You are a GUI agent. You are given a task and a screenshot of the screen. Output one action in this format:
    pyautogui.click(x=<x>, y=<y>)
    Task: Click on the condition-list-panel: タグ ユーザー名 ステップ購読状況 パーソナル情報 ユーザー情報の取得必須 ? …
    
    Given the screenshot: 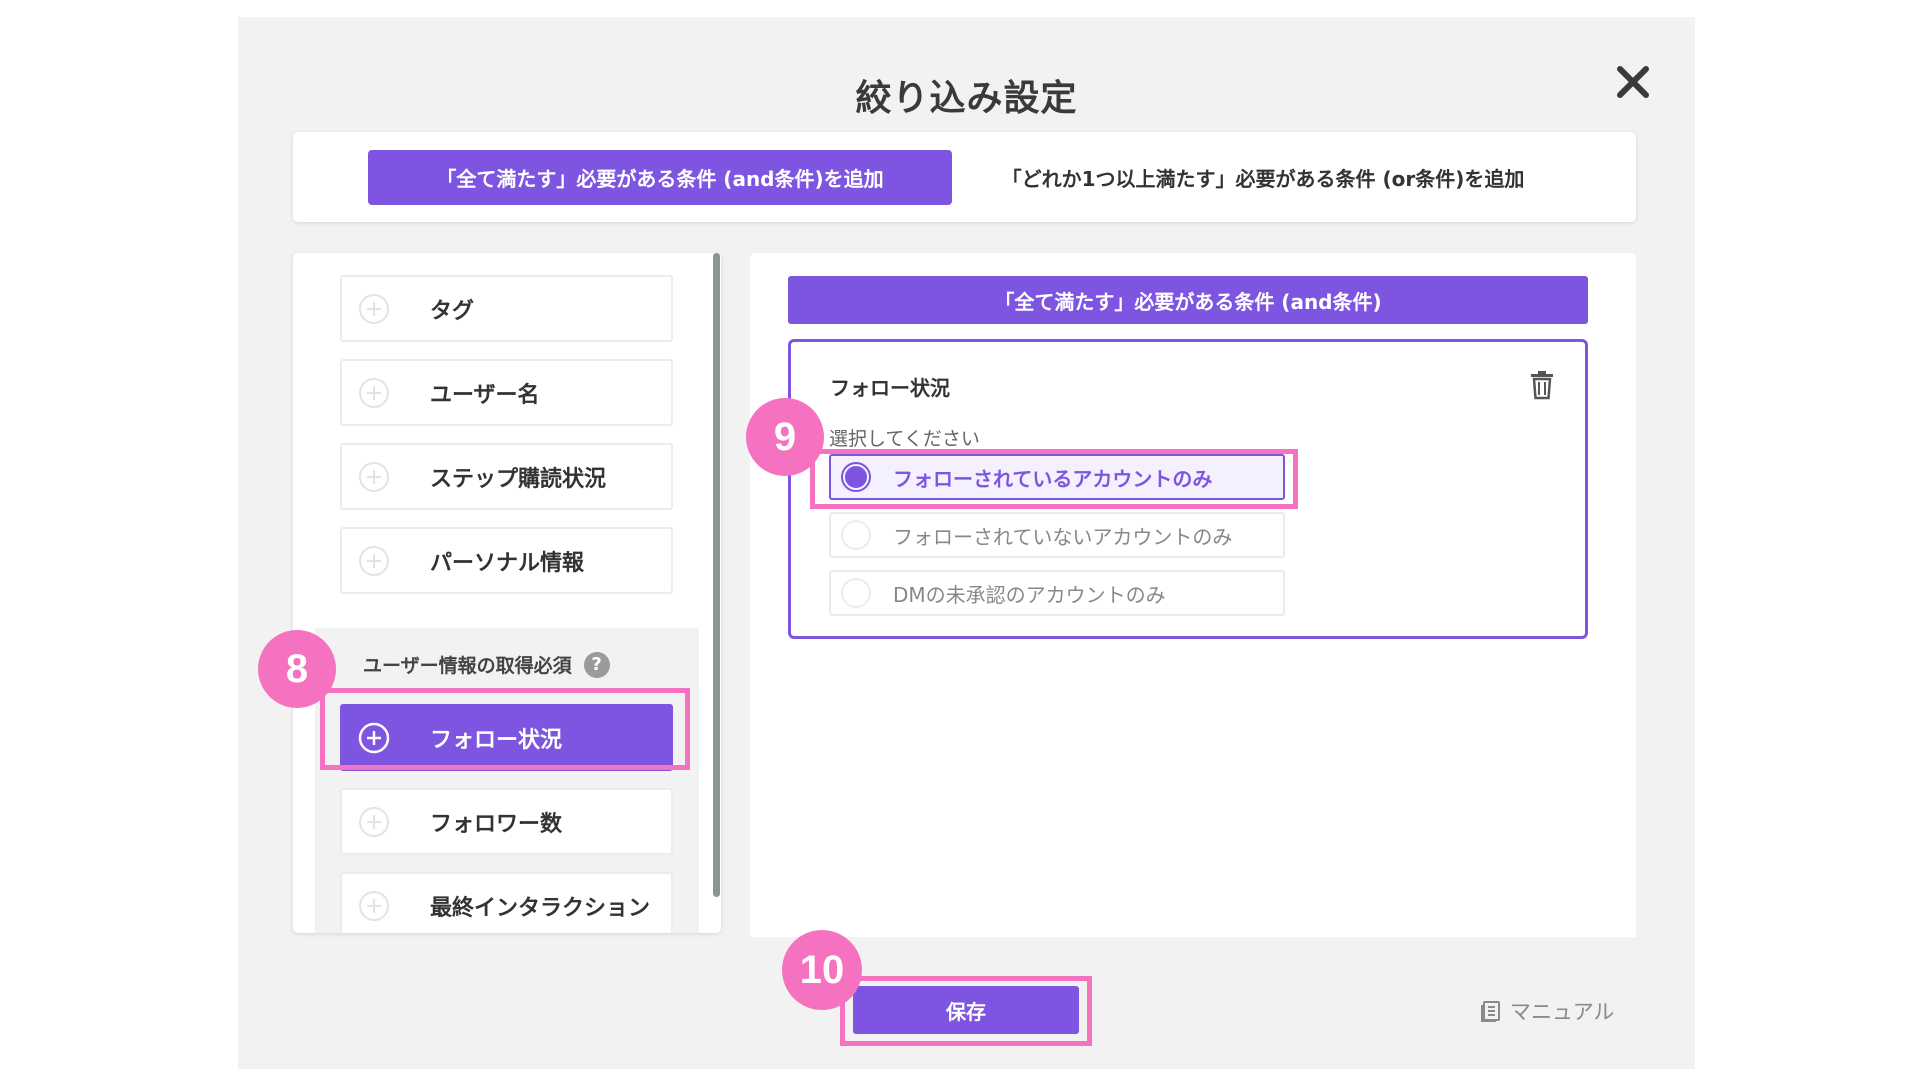 What is the action you would take?
    pyautogui.click(x=507, y=593)
    